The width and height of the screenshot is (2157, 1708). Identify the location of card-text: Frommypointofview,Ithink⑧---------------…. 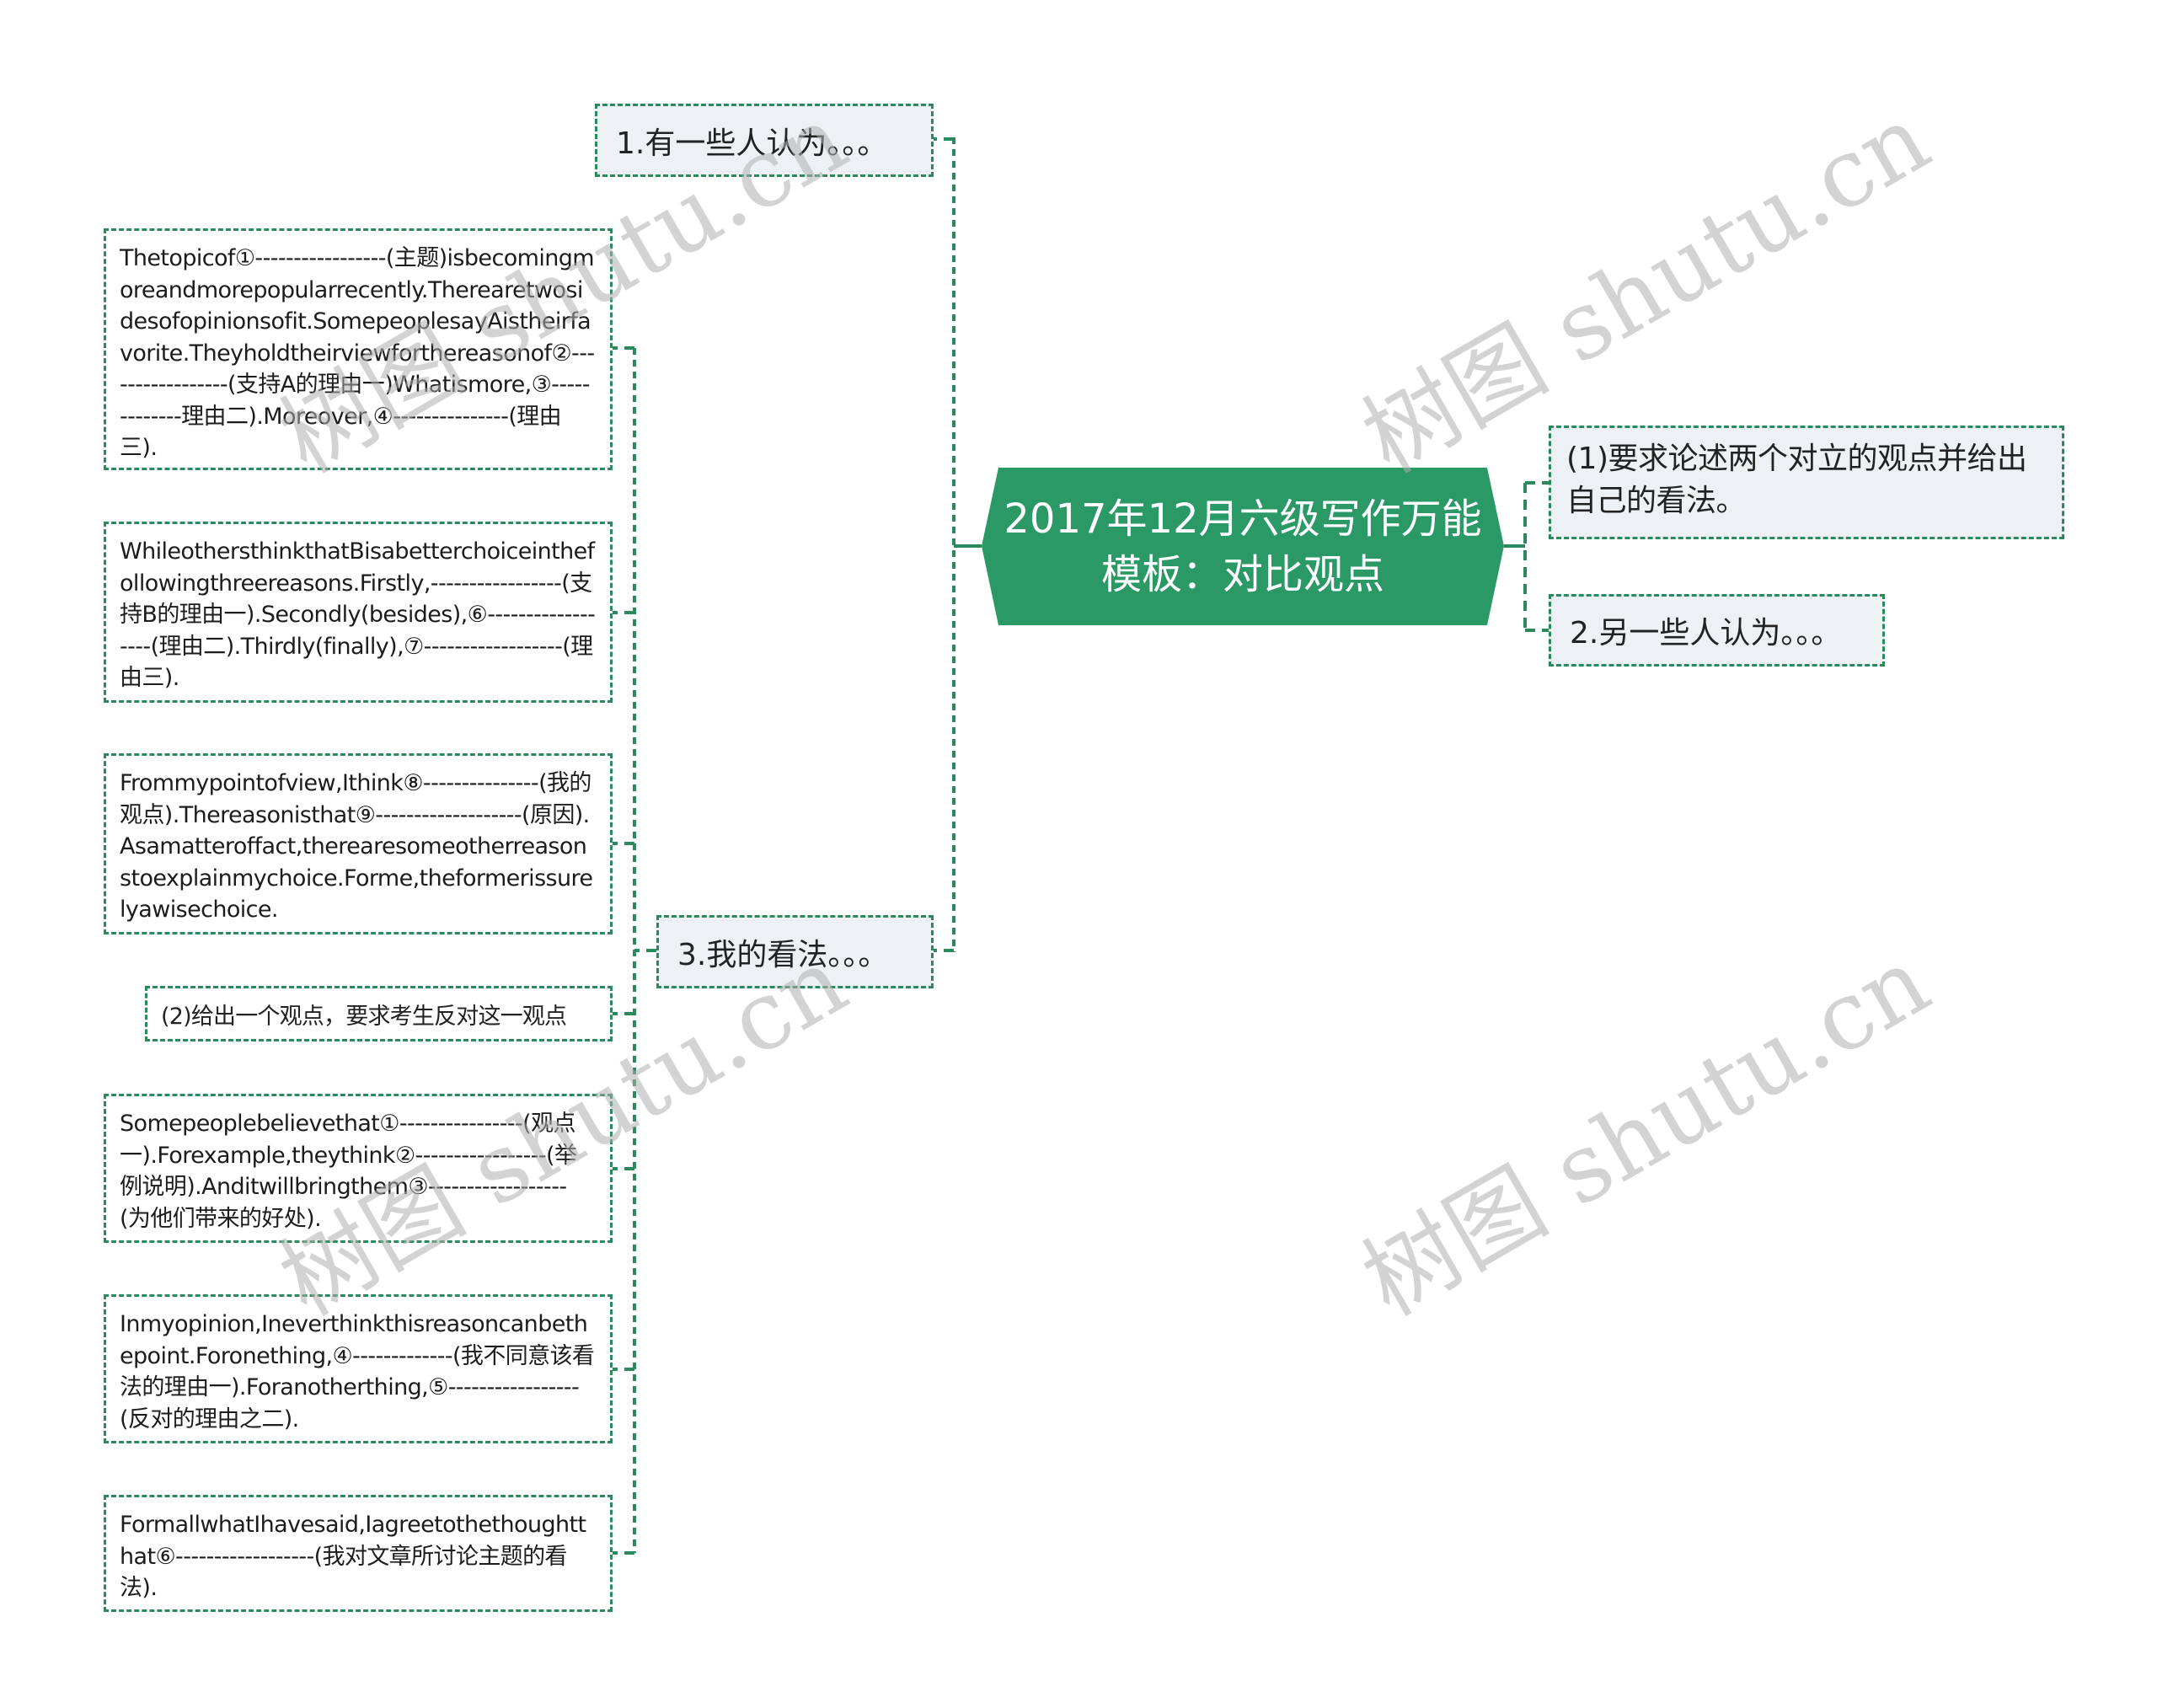
(356, 846).